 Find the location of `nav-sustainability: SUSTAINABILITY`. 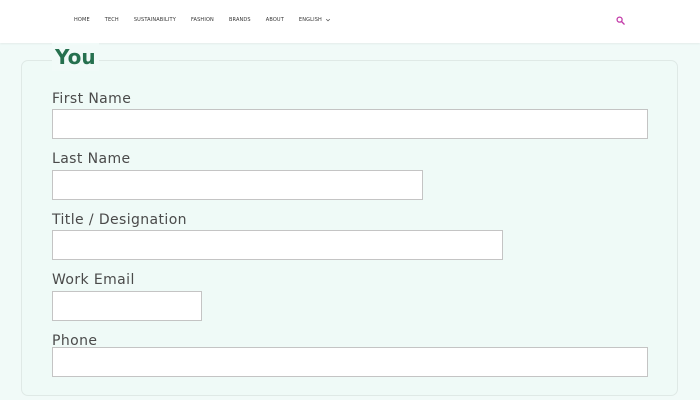

nav-sustainability: SUSTAINABILITY is located at coordinates (155, 20).